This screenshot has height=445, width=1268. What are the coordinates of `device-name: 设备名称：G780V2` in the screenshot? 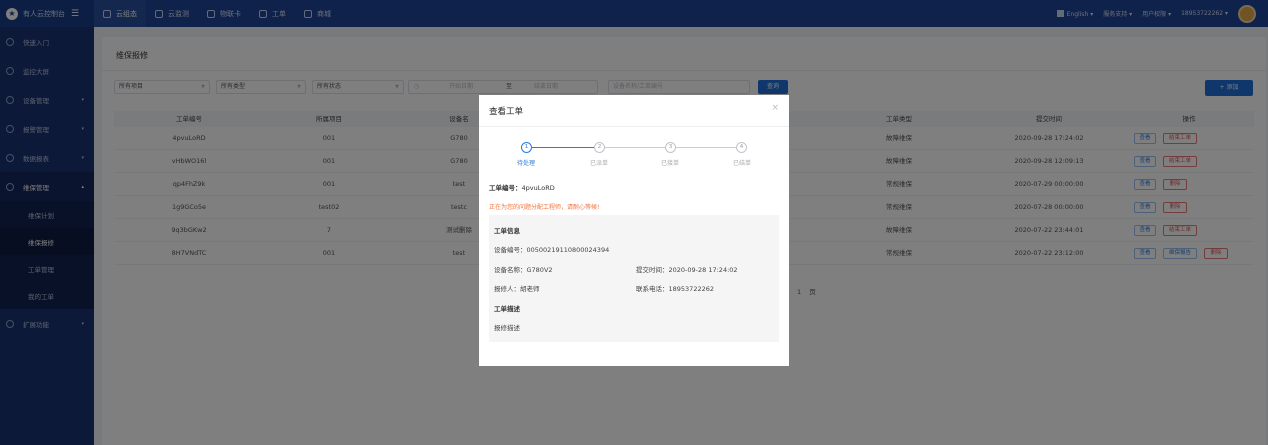 It's located at (523, 270).